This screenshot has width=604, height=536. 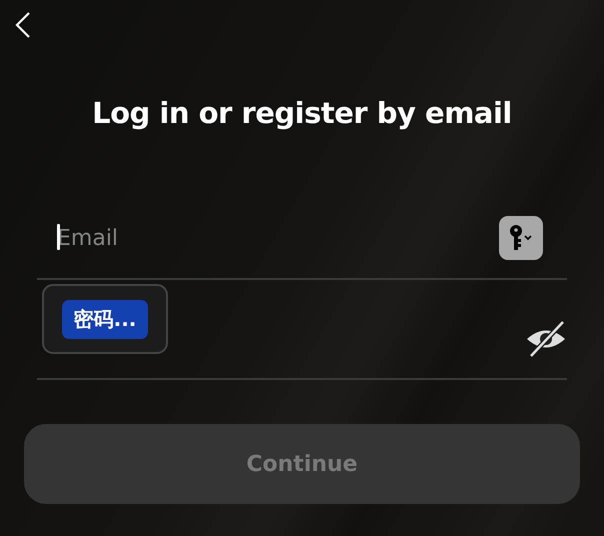 What do you see at coordinates (23, 25) in the screenshot?
I see `back-icon` at bounding box center [23, 25].